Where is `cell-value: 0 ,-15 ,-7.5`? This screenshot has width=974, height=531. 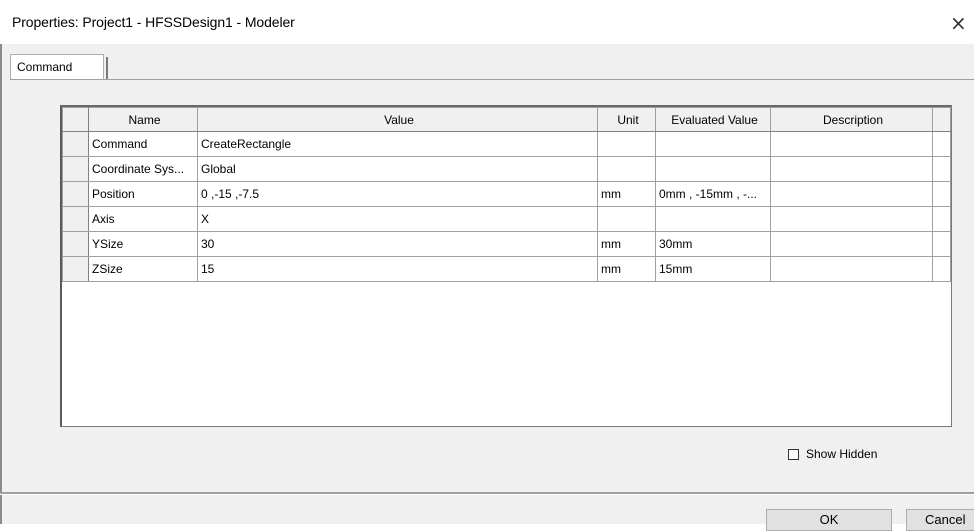
cell-value: 0 ,-15 ,-7.5 is located at coordinates (397, 194).